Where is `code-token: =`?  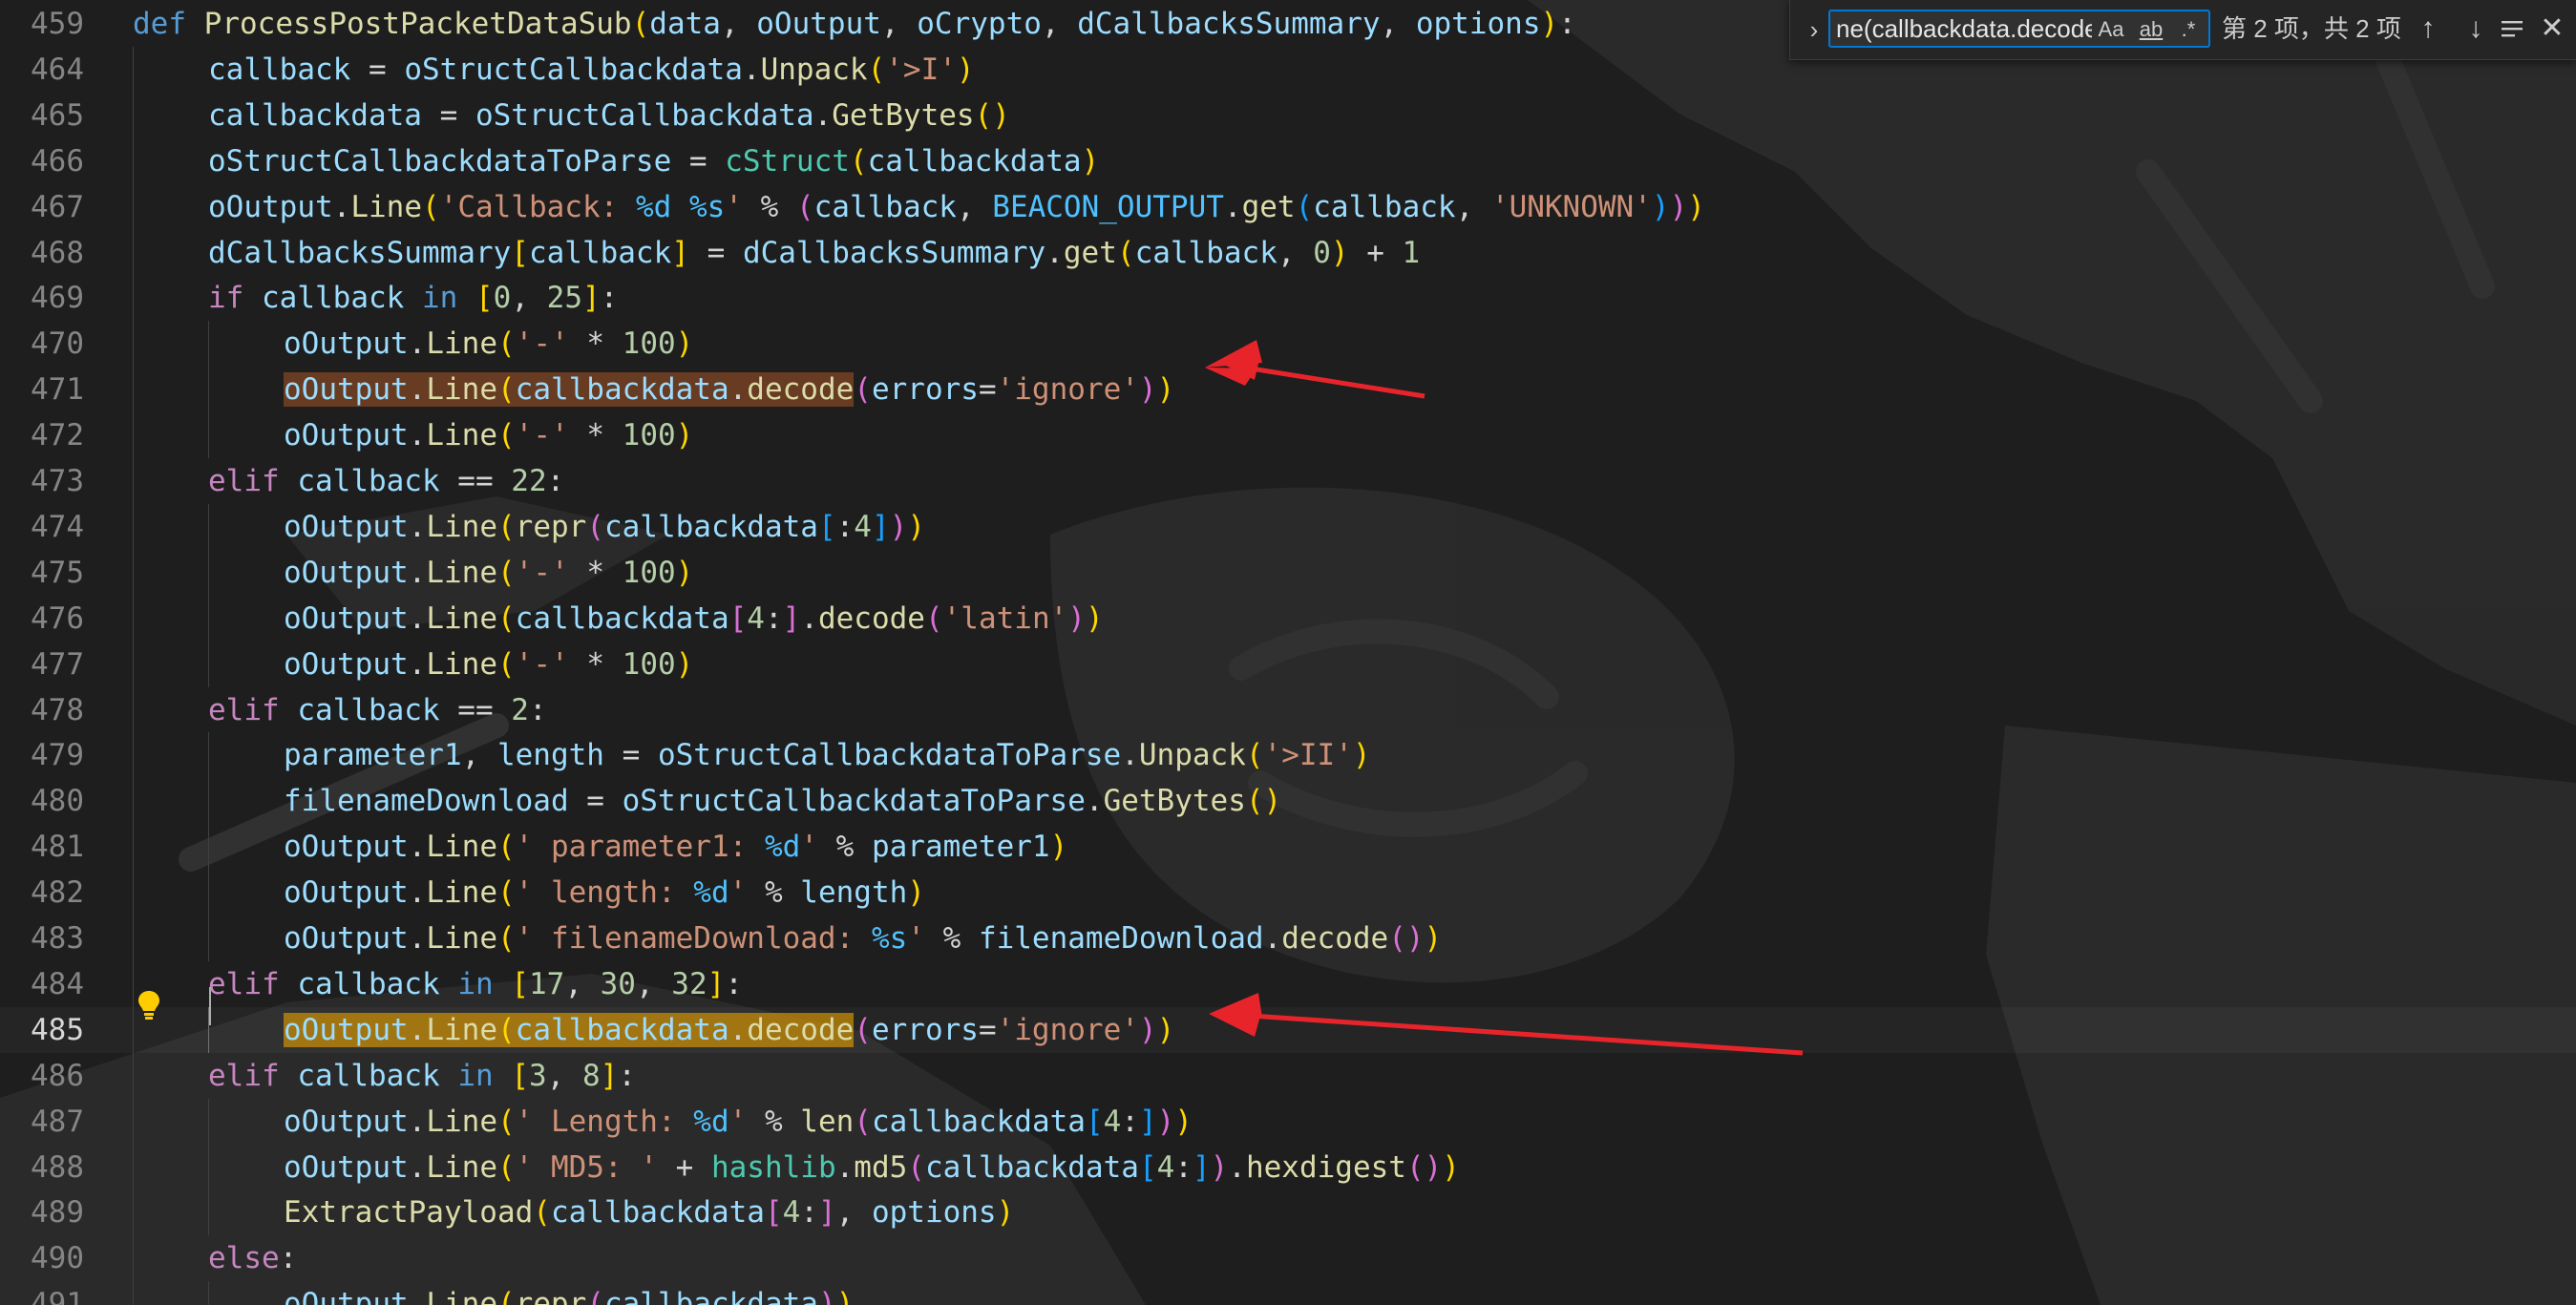
code-token: = is located at coordinates (448, 115).